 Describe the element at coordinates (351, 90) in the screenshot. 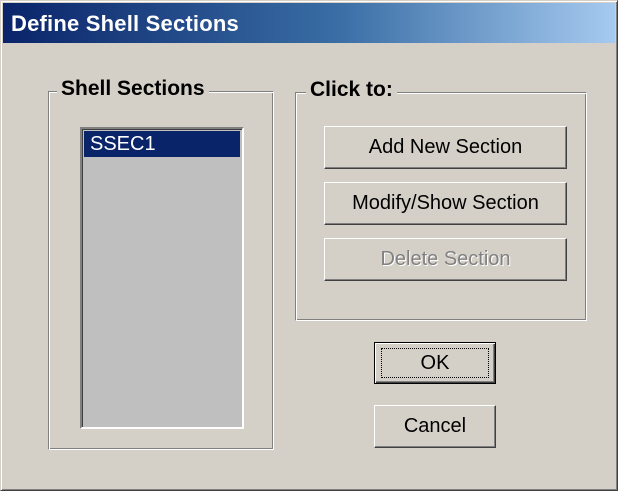

I see `click-to-group-label: Click to:` at that location.